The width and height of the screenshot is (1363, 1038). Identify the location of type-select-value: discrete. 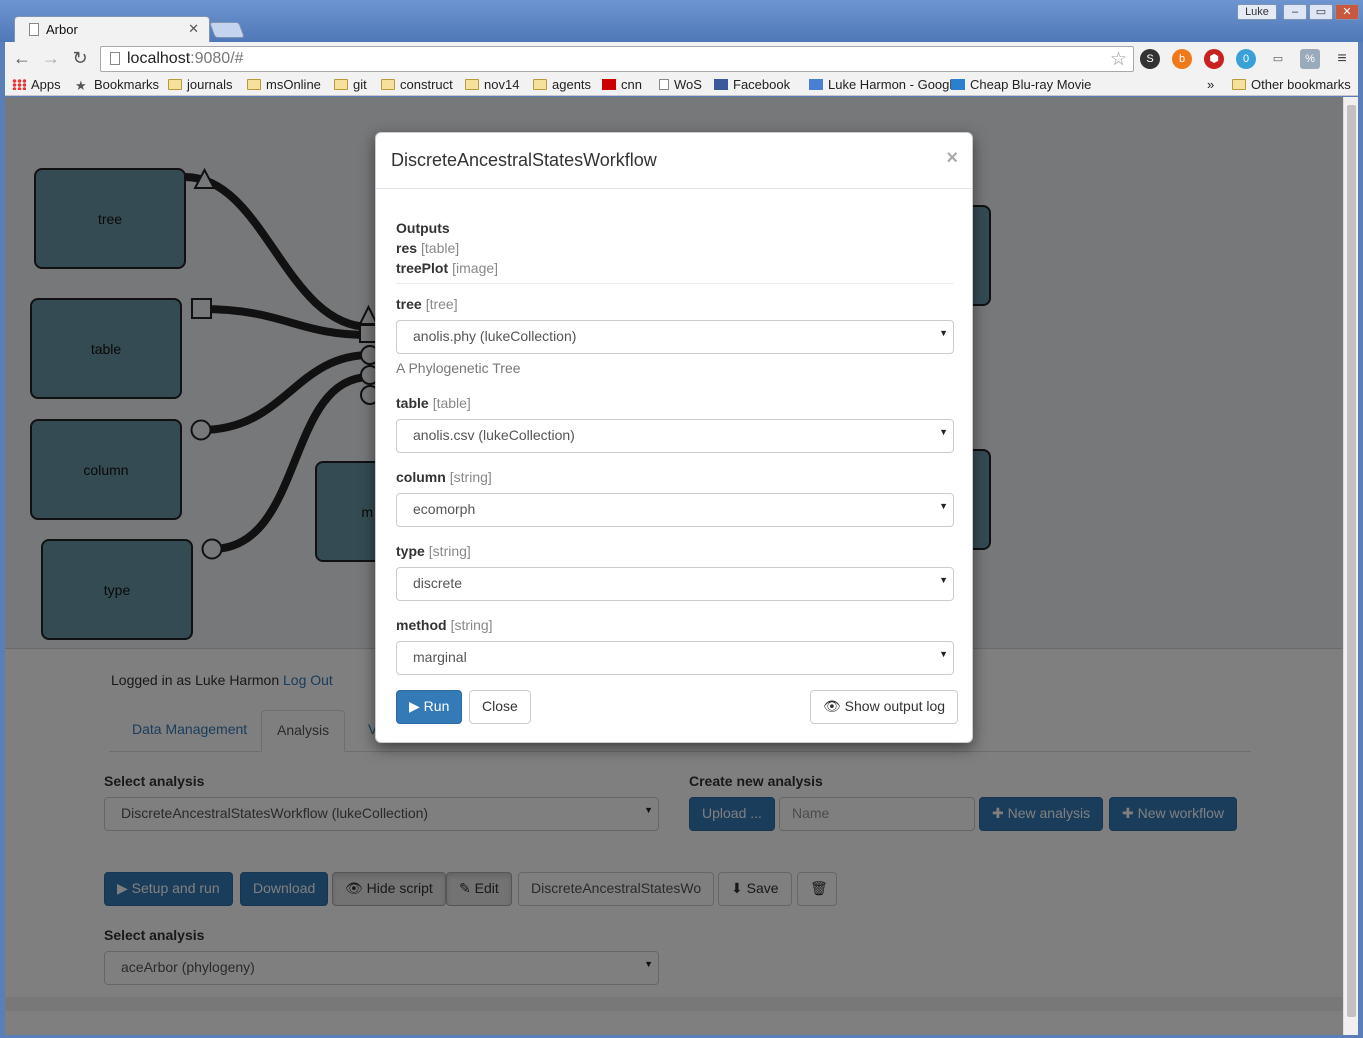
(438, 583).